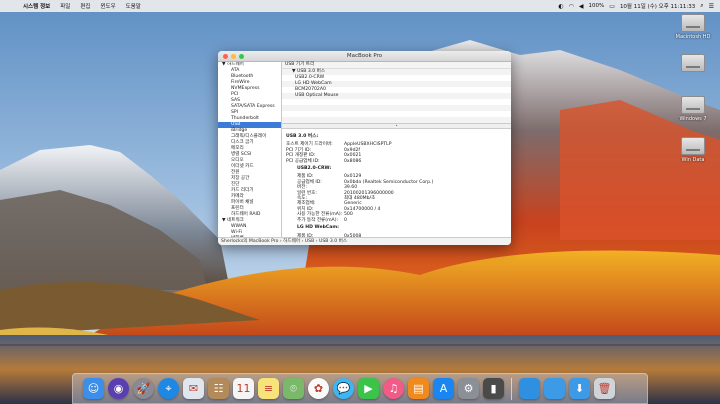 The width and height of the screenshot is (720, 404). Describe the element at coordinates (65, 6) in the screenshot. I see `menu-file: 파일` at that location.